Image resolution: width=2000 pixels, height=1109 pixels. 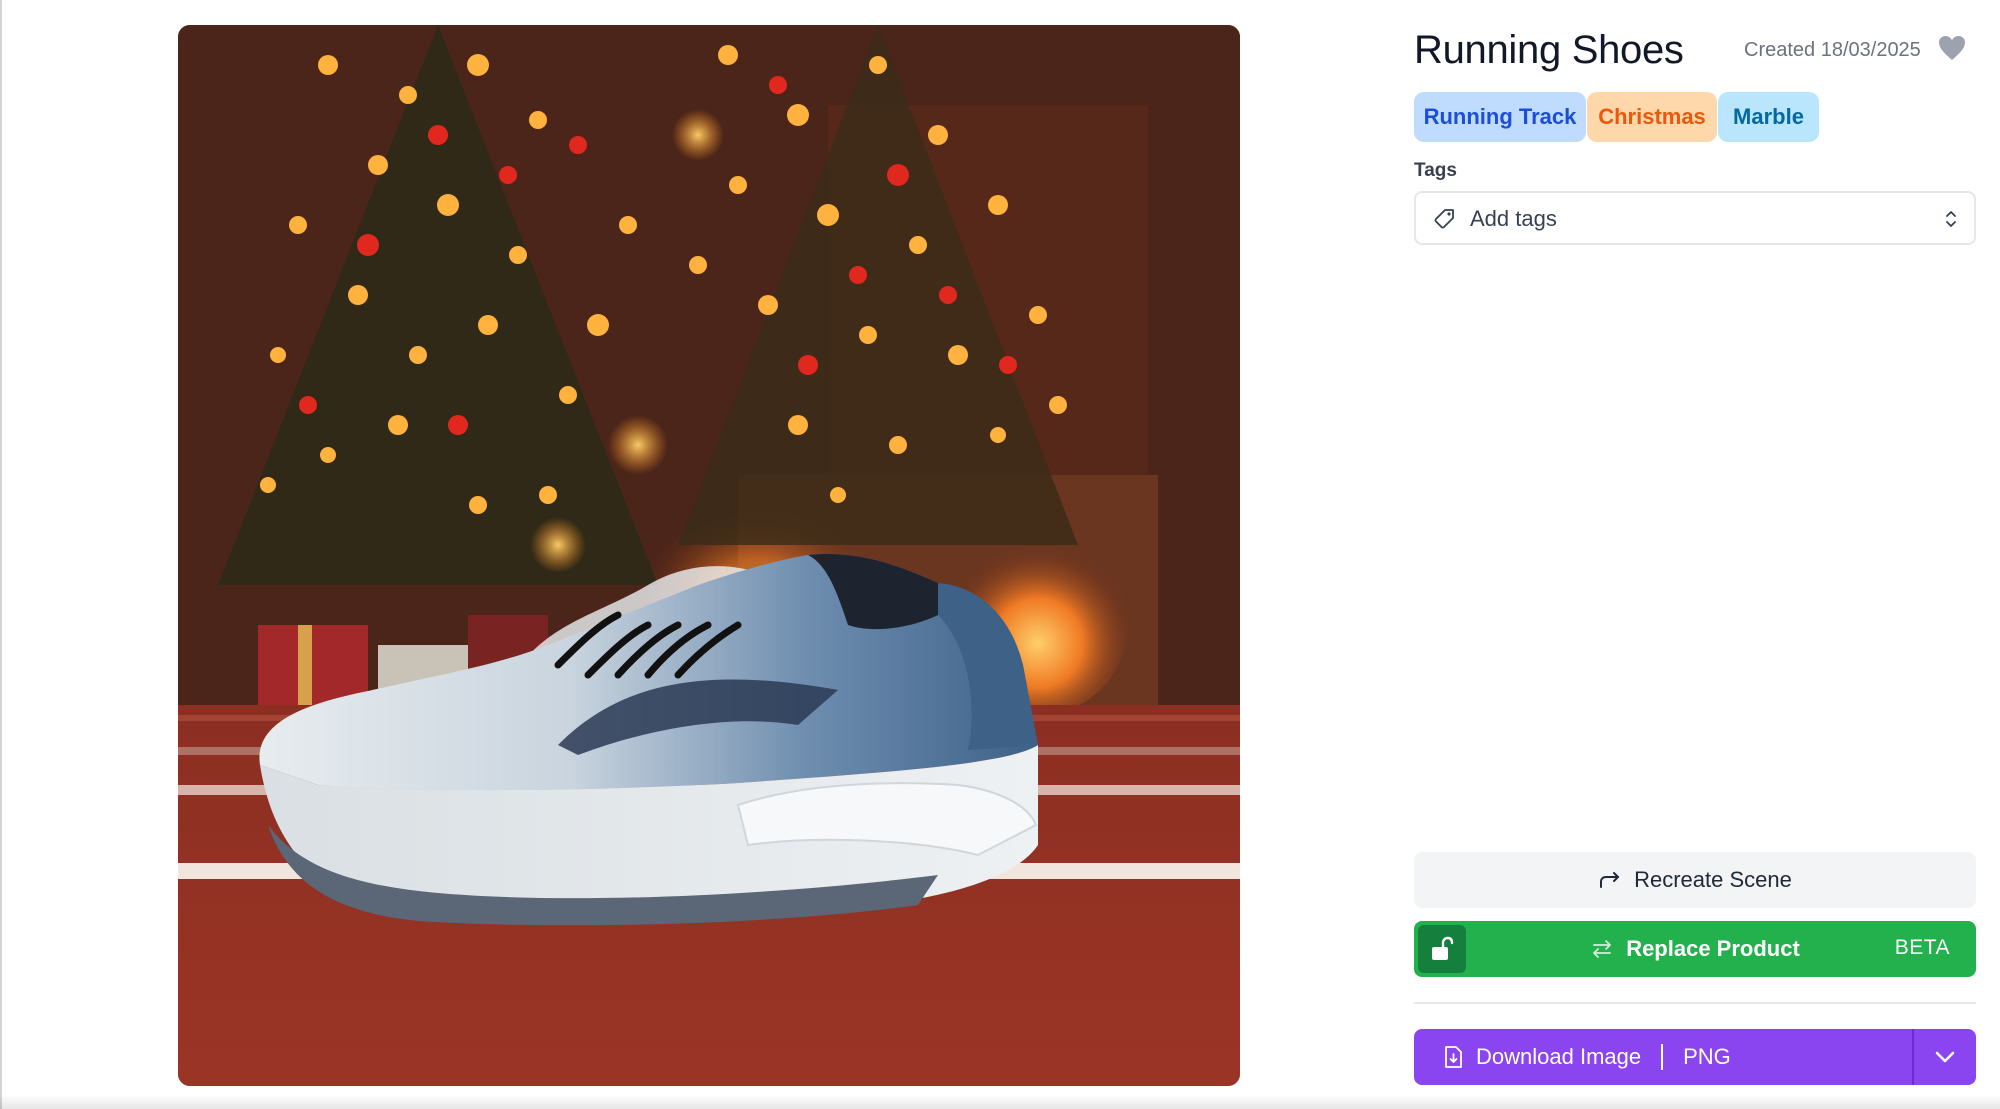 What do you see at coordinates (1768, 117) in the screenshot?
I see `style-chip-marble: Marble` at bounding box center [1768, 117].